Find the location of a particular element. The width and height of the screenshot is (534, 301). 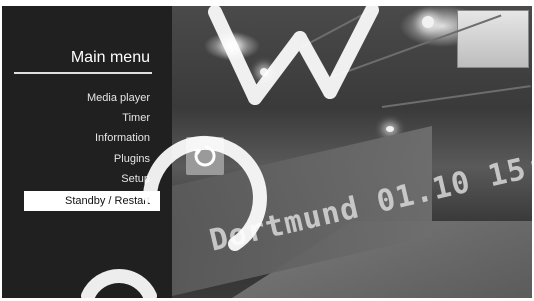

restart-icon is located at coordinates (205, 156).